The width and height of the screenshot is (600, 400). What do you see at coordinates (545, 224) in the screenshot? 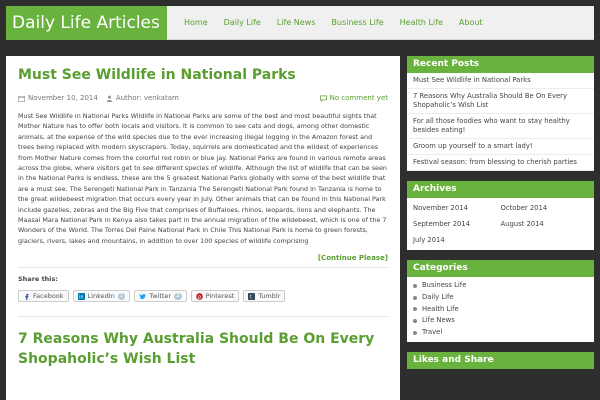
I see `archive-link: August 2014` at bounding box center [545, 224].